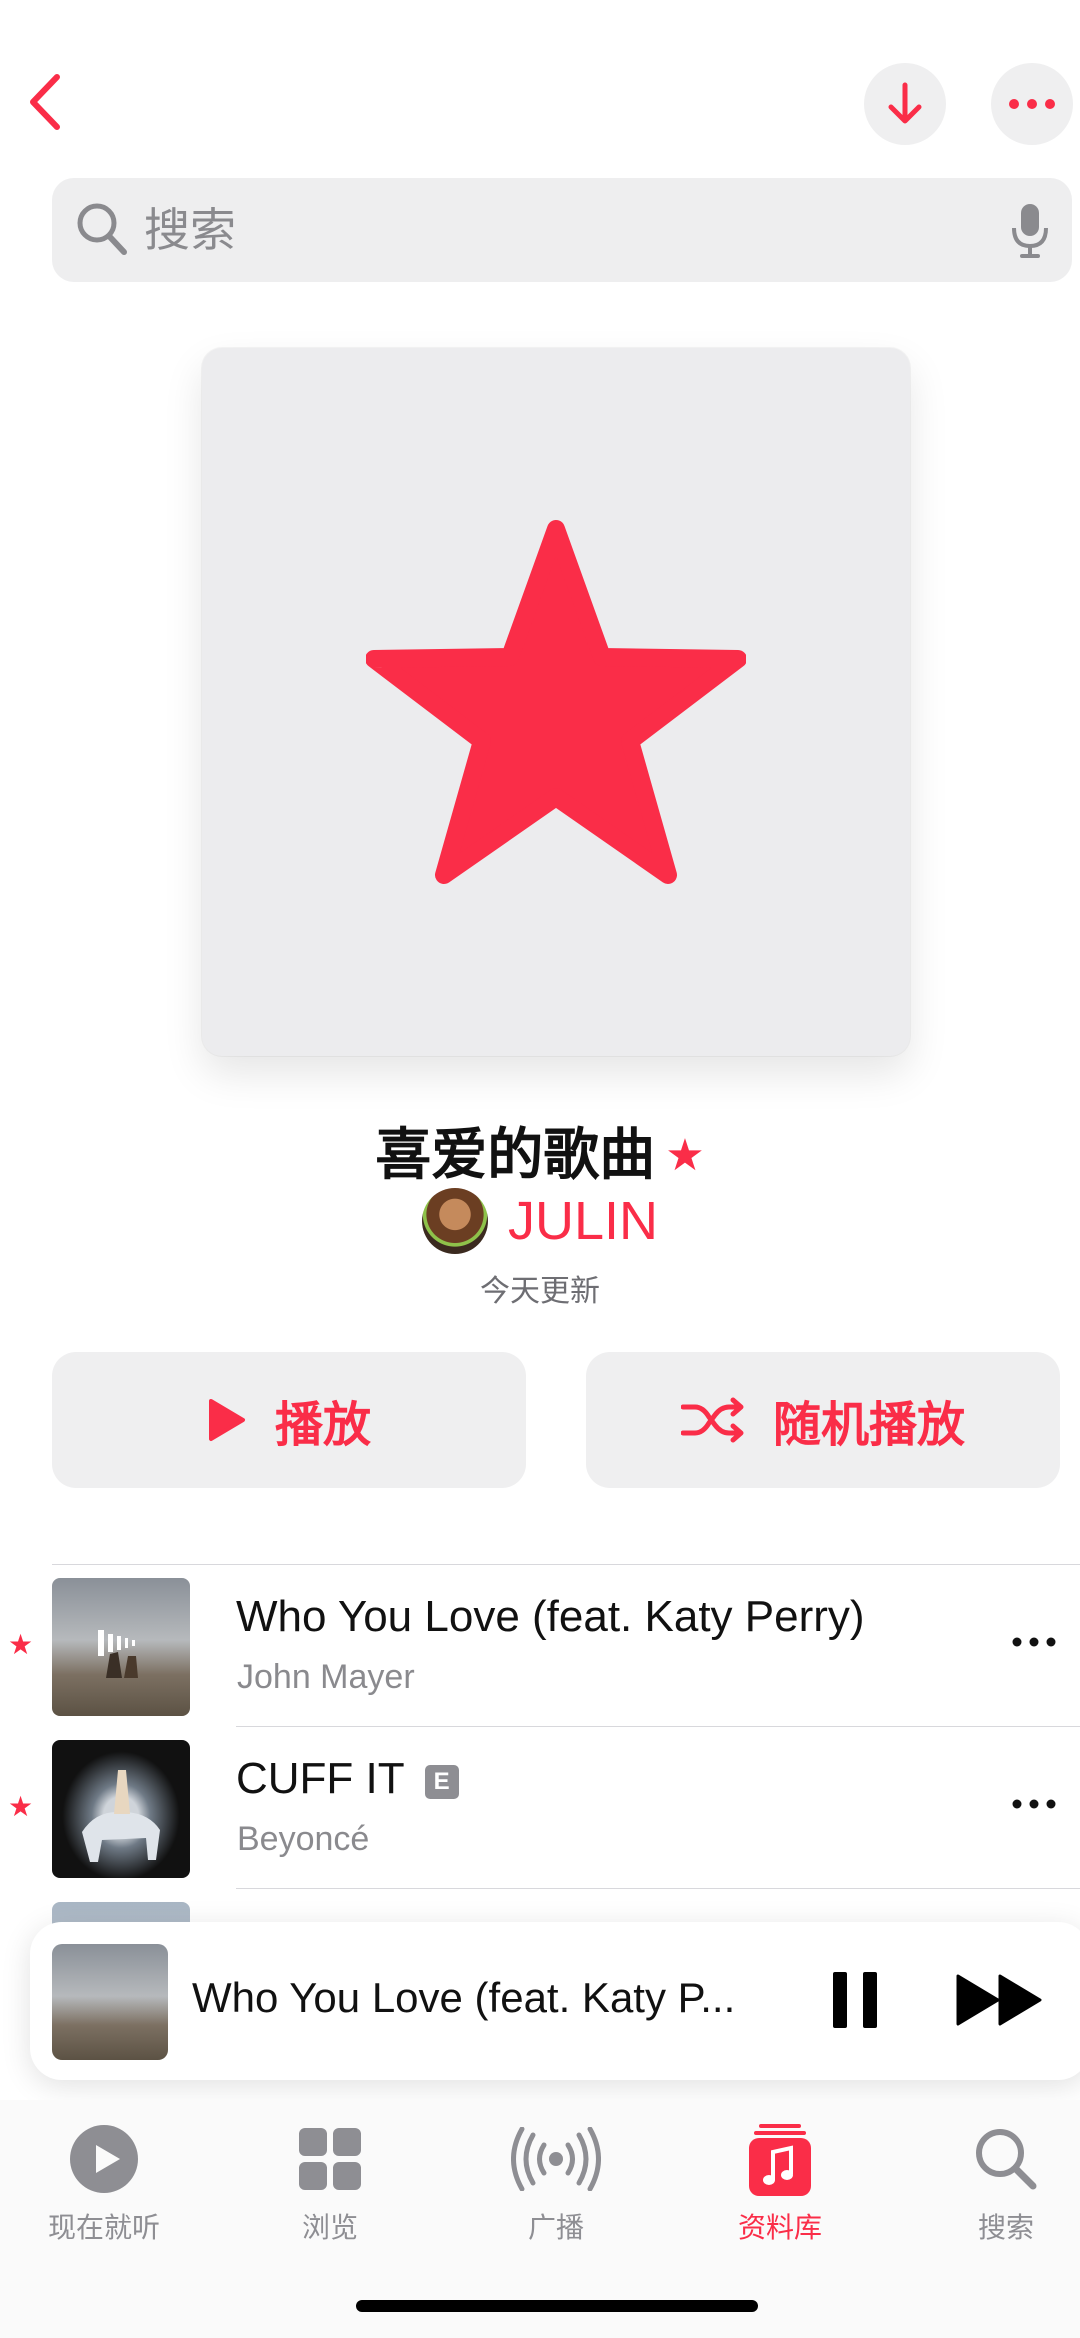  I want to click on tab-search: 搜索, so click(998, 2190).